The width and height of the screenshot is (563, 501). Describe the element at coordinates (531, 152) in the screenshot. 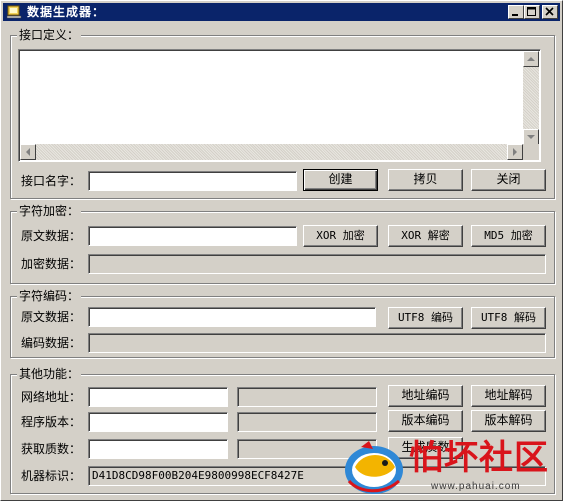

I see `scroll-corner` at that location.